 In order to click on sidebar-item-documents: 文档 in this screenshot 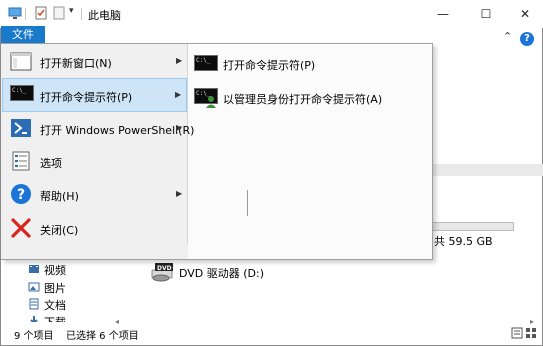, I will do `click(63, 304)`.